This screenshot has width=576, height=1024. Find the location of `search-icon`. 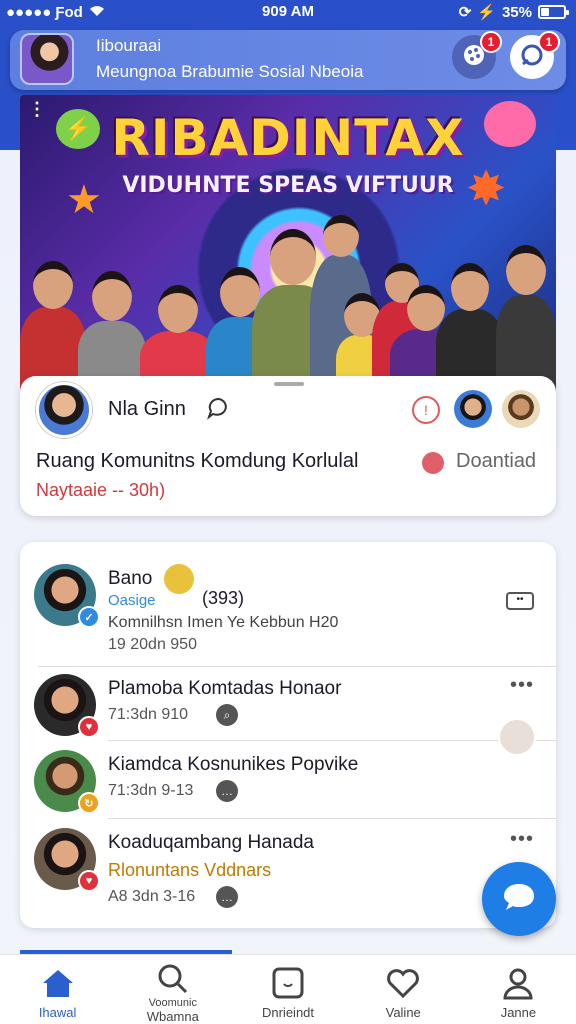

search-icon is located at coordinates (173, 979).